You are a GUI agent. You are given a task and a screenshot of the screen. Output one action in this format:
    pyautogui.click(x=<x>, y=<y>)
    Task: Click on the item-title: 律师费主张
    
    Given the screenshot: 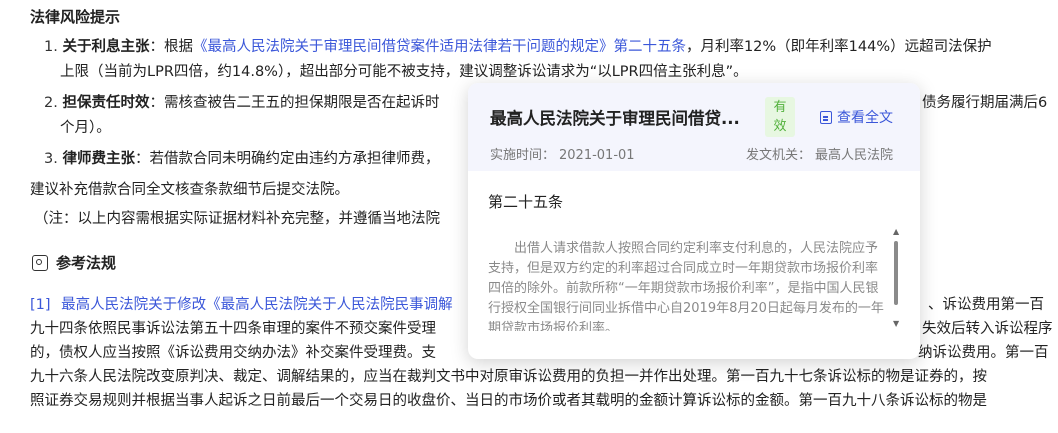 What is the action you would take?
    pyautogui.click(x=98, y=159)
    